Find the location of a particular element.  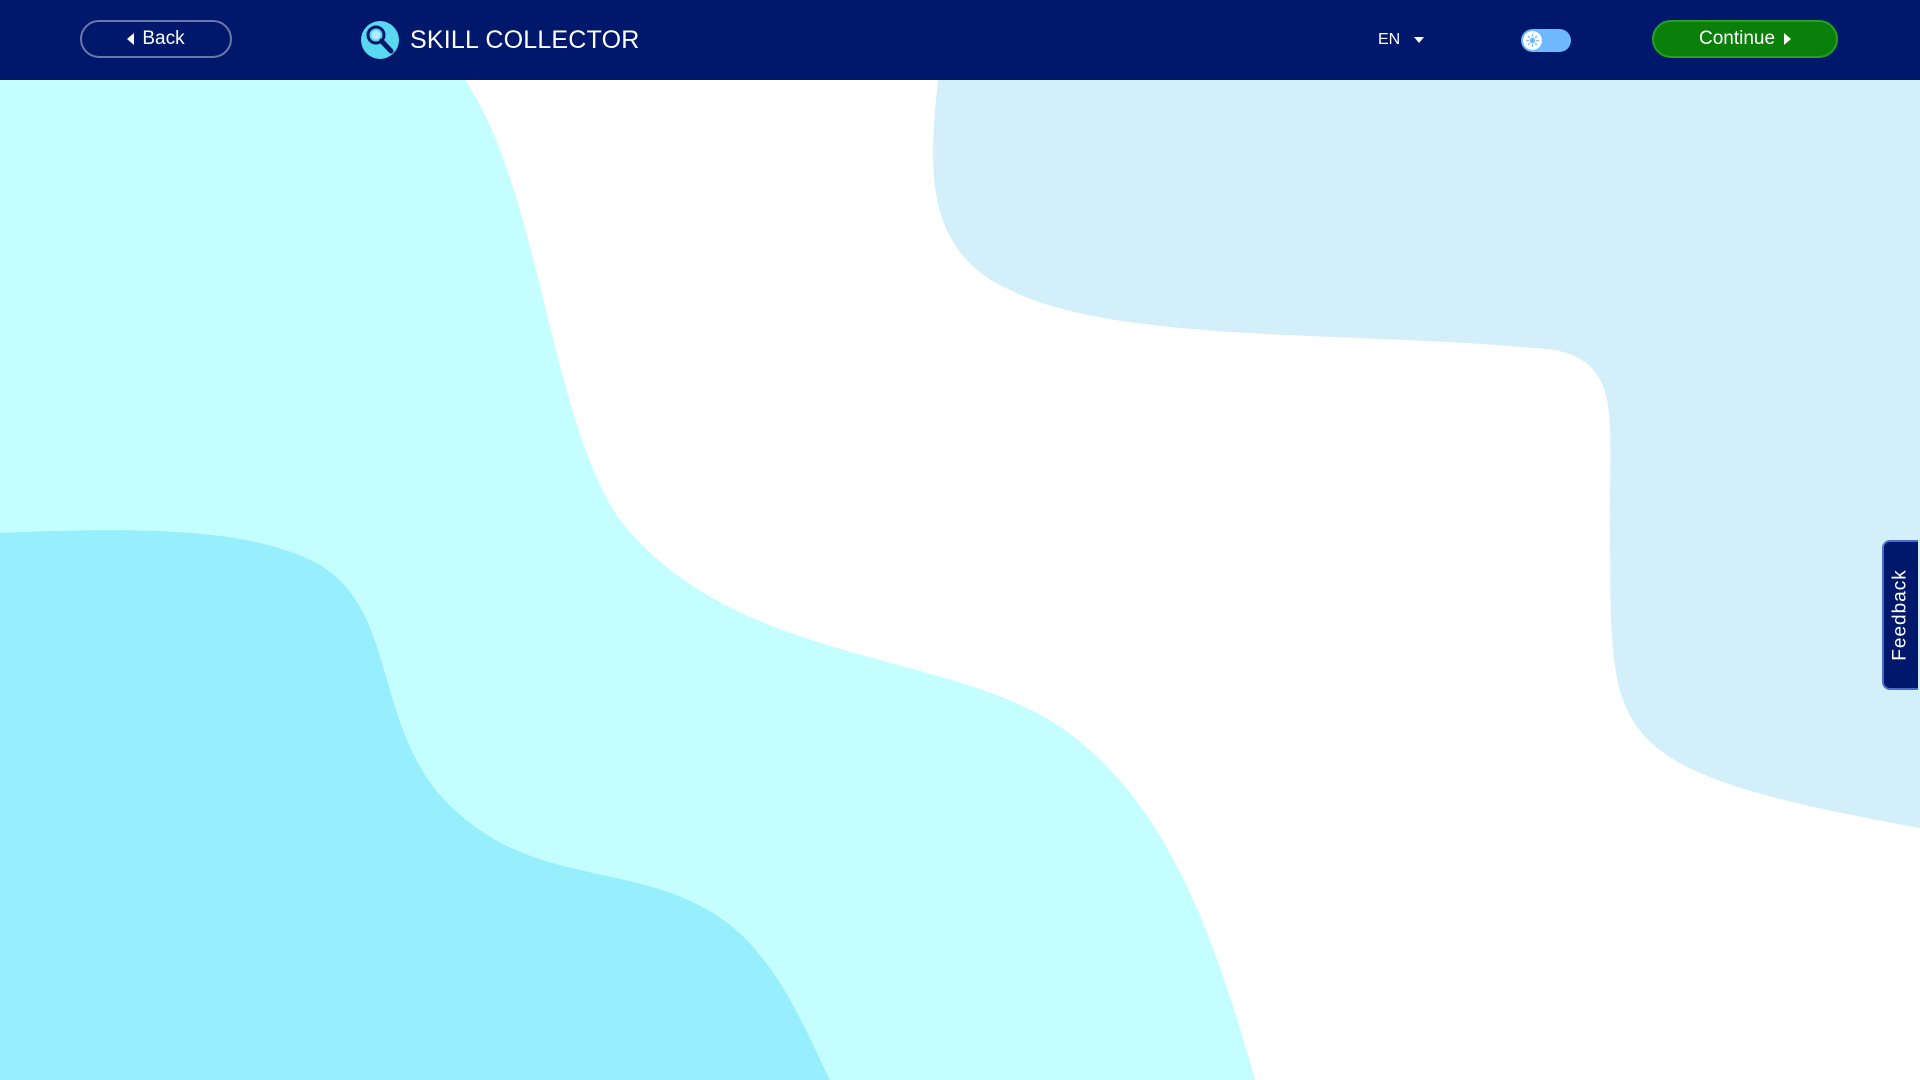

app-title: SKILL COLLECTOR is located at coordinates (525, 39).